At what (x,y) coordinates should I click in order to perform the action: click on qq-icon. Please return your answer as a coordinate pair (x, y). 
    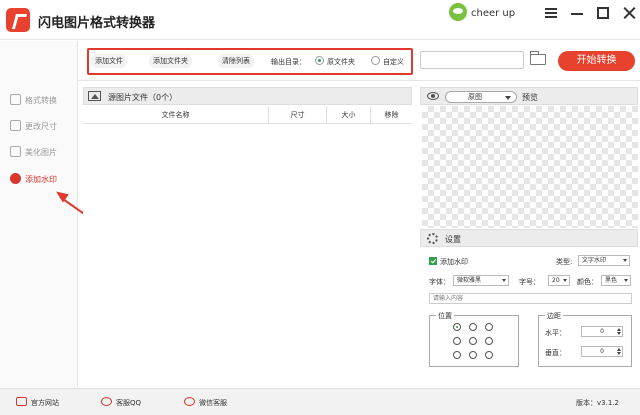
    Looking at the image, I should click on (106, 401).